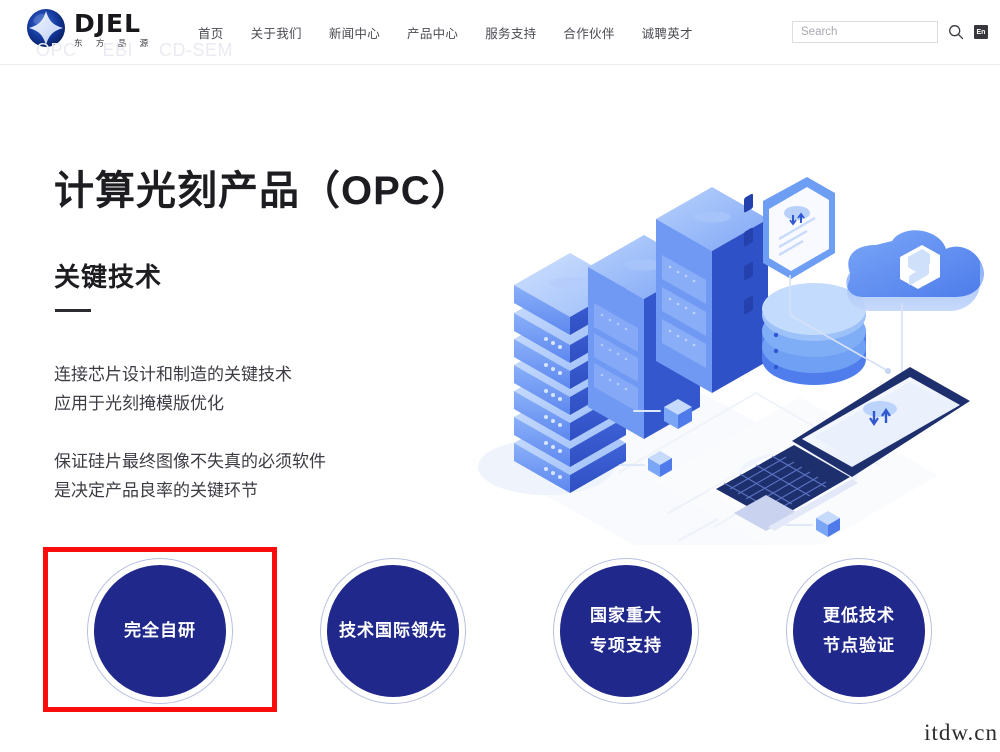  I want to click on feature-label-line-1: 完全自研, so click(160, 630).